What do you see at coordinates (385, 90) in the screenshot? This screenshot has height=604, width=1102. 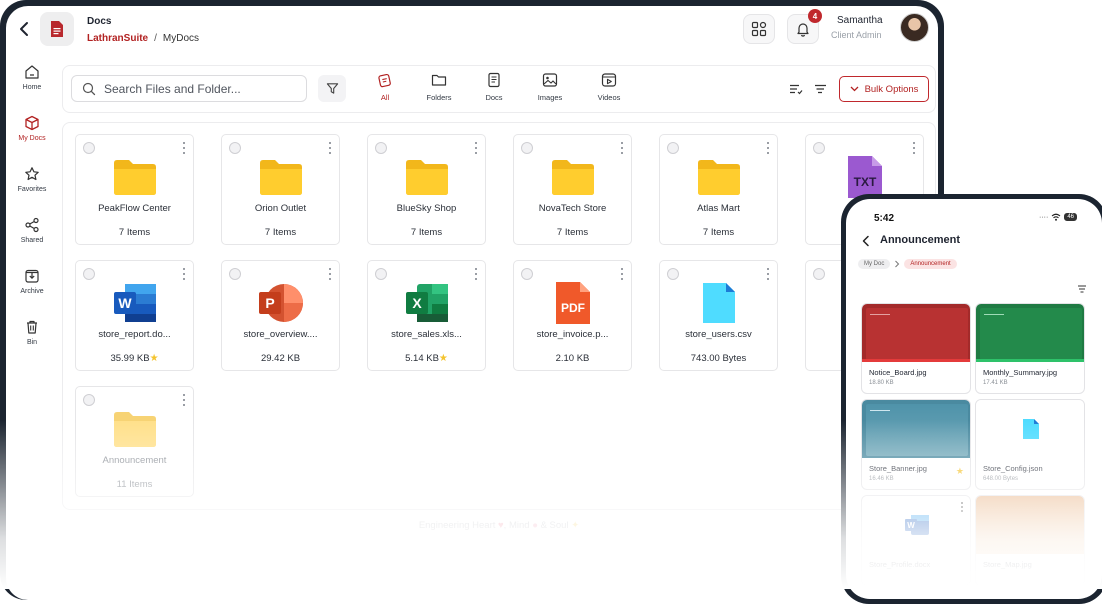 I see `tab-all: All` at bounding box center [385, 90].